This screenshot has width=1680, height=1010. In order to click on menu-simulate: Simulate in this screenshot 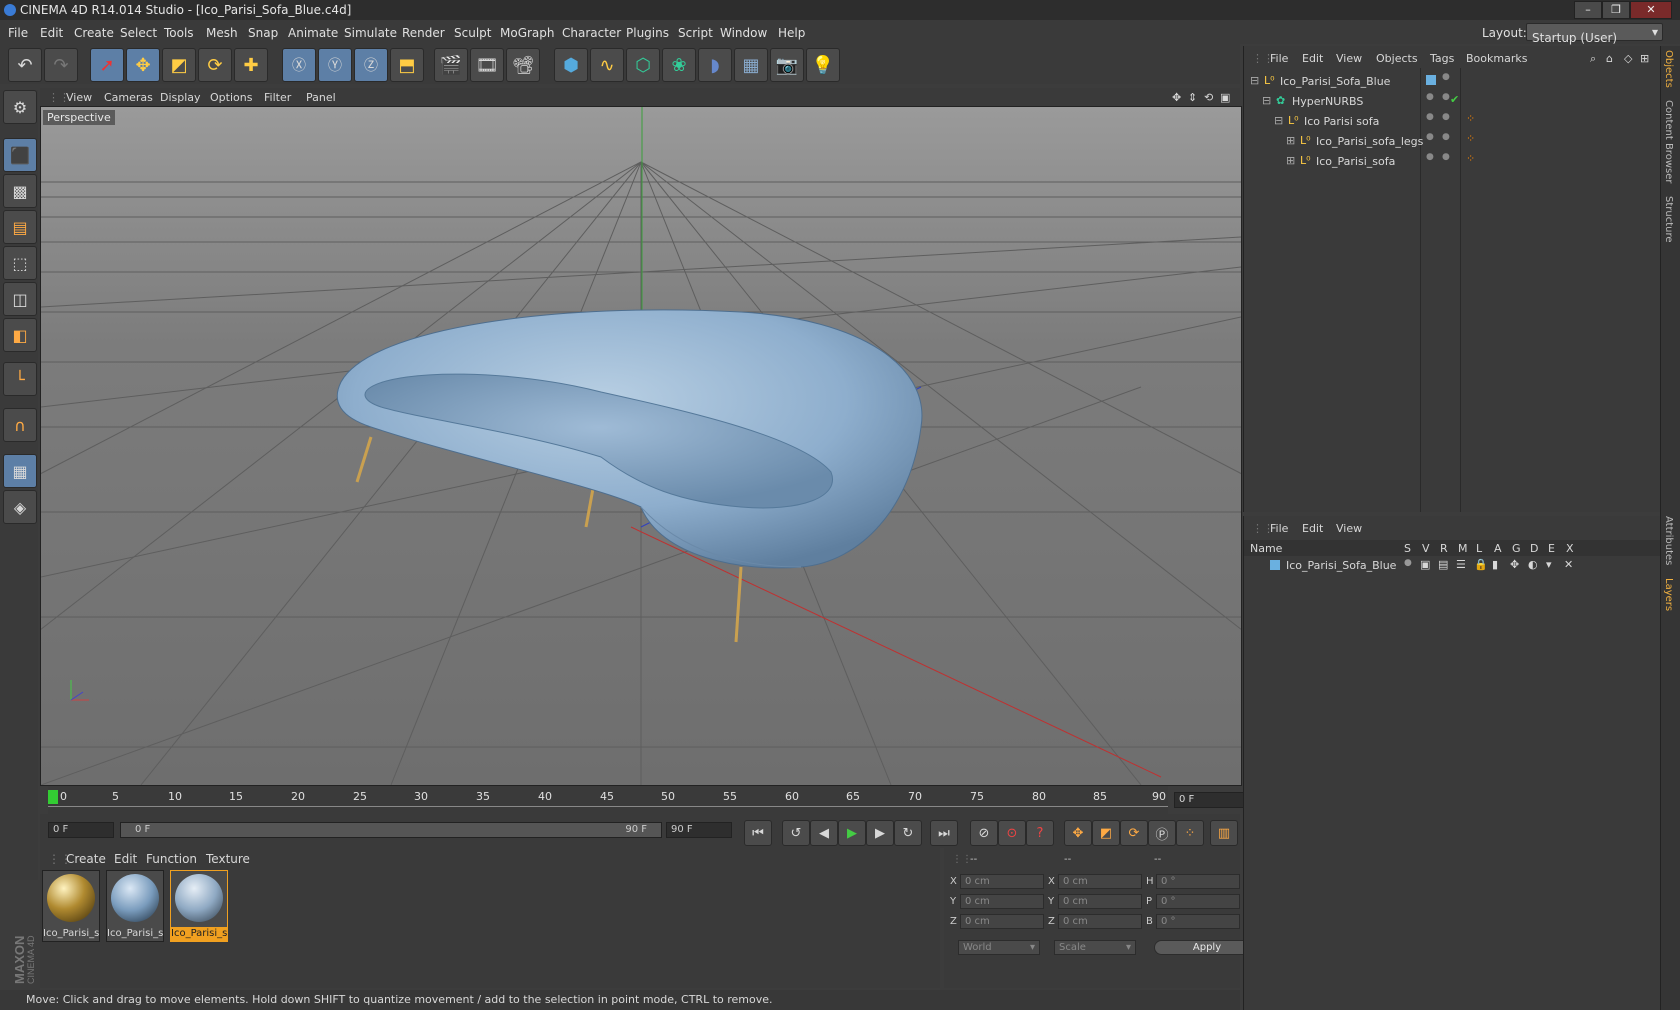, I will do `click(370, 33)`.